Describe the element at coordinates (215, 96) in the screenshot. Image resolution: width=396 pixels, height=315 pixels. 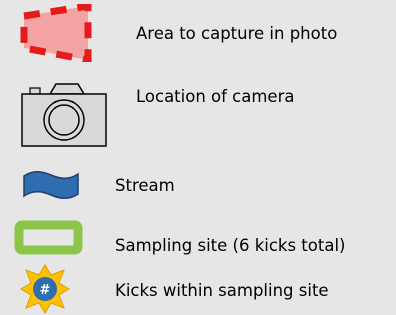
I see `legend-label-camera: Location of camera` at that location.